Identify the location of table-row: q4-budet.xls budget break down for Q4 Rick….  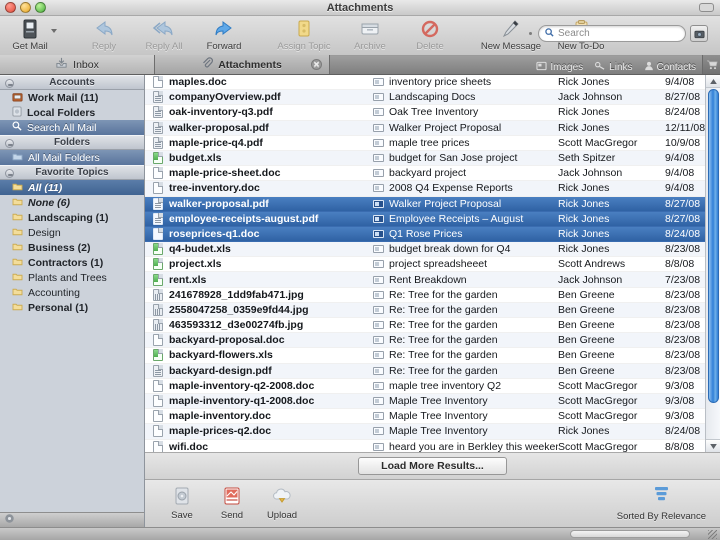
(425, 250).